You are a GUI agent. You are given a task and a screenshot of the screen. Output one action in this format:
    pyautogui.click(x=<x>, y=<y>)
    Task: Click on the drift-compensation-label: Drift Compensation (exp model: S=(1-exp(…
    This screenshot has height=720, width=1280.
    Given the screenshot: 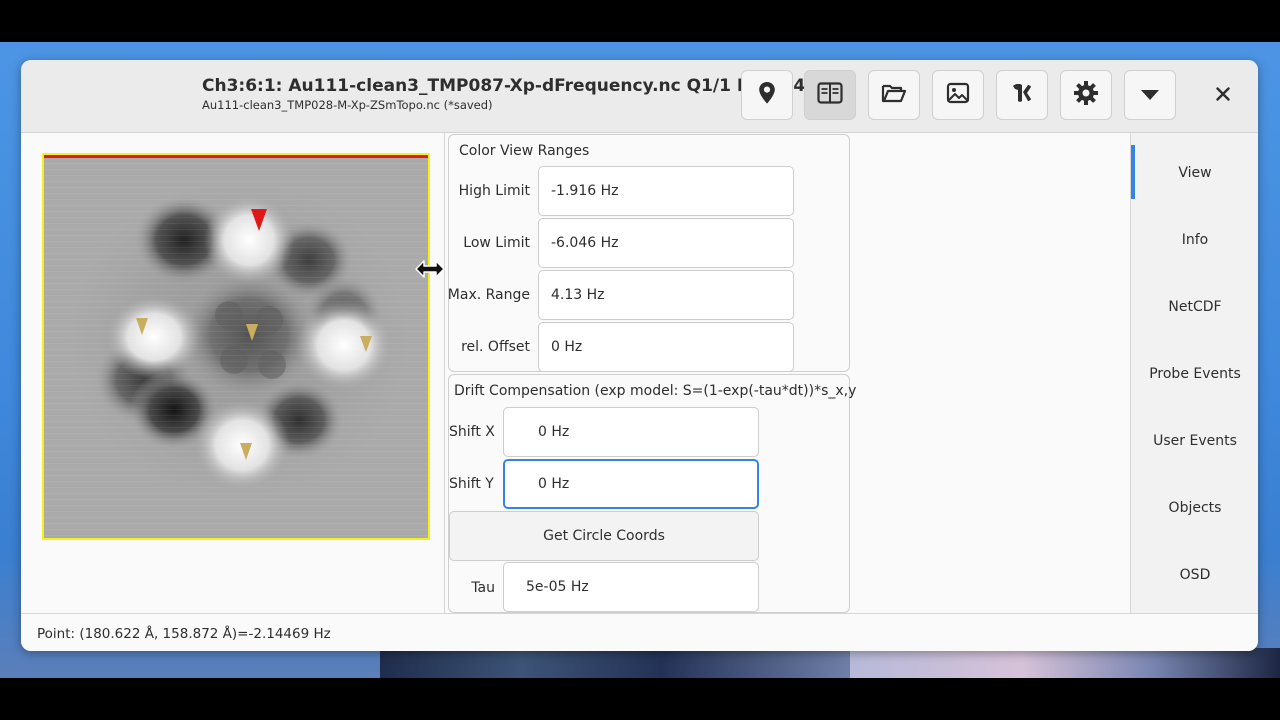 What is the action you would take?
    pyautogui.click(x=655, y=391)
    